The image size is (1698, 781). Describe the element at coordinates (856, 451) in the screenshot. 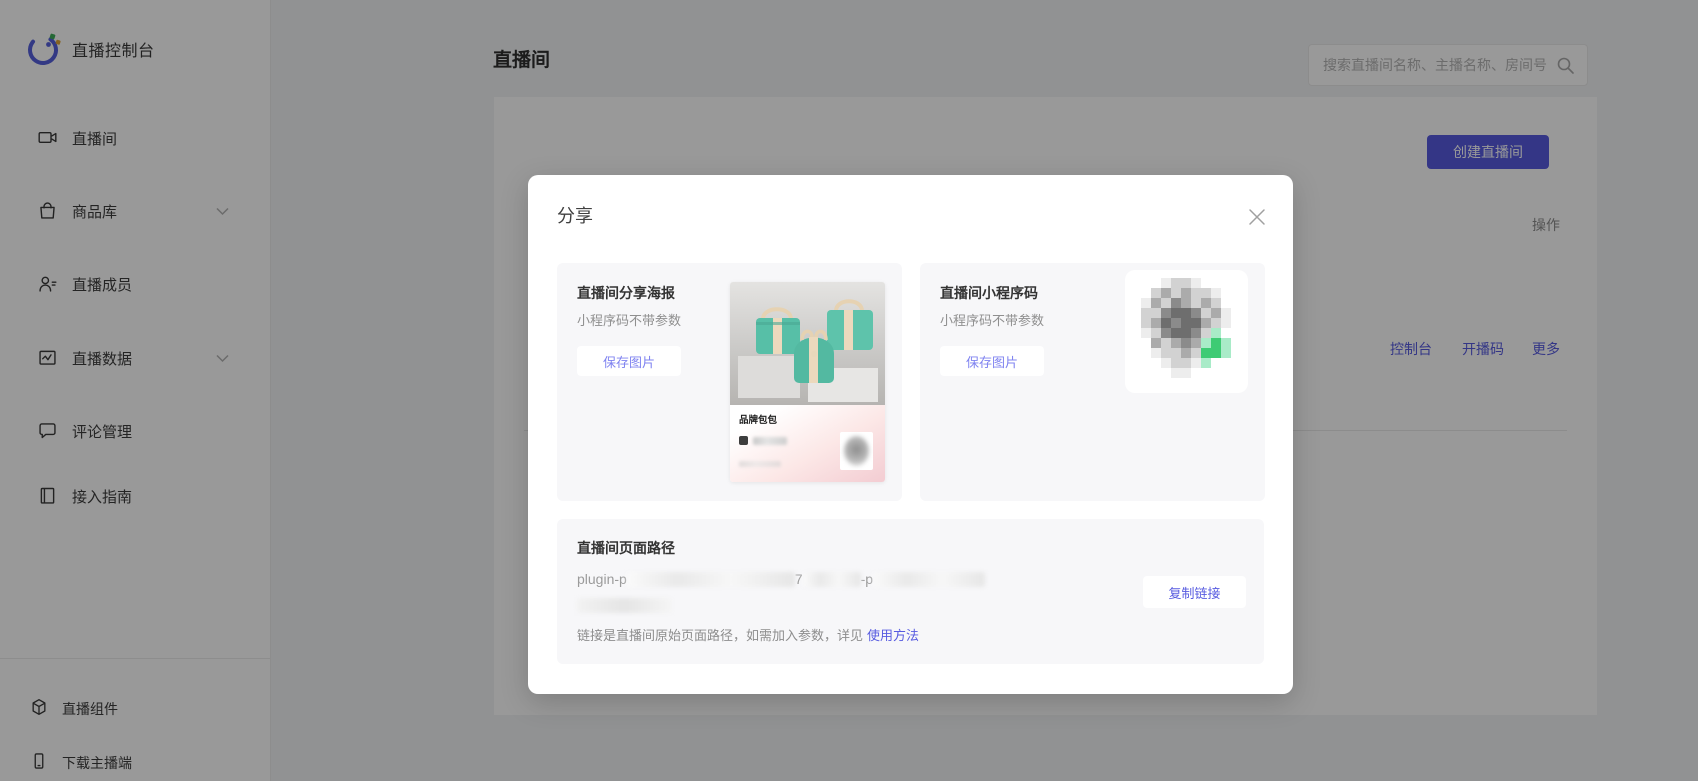

I see `poster-qr-blur` at that location.